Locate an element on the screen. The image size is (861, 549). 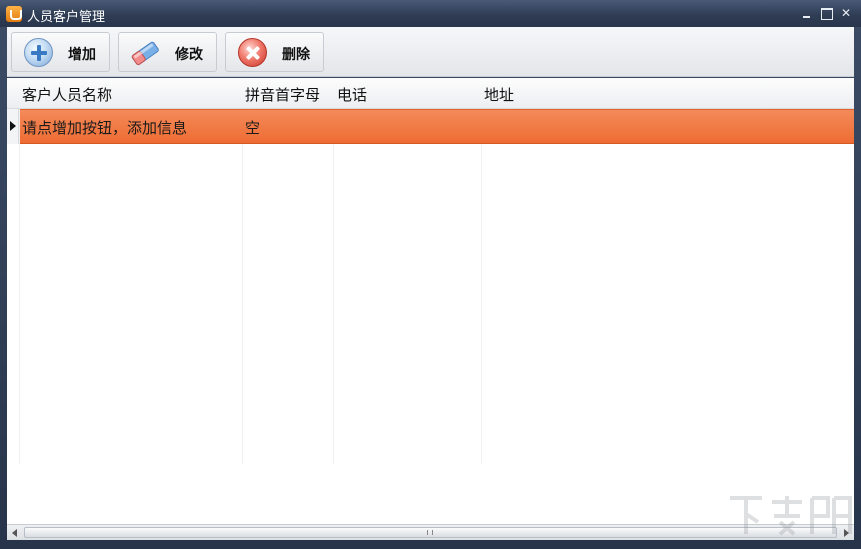
grip-icon is located at coordinates (430, 532).